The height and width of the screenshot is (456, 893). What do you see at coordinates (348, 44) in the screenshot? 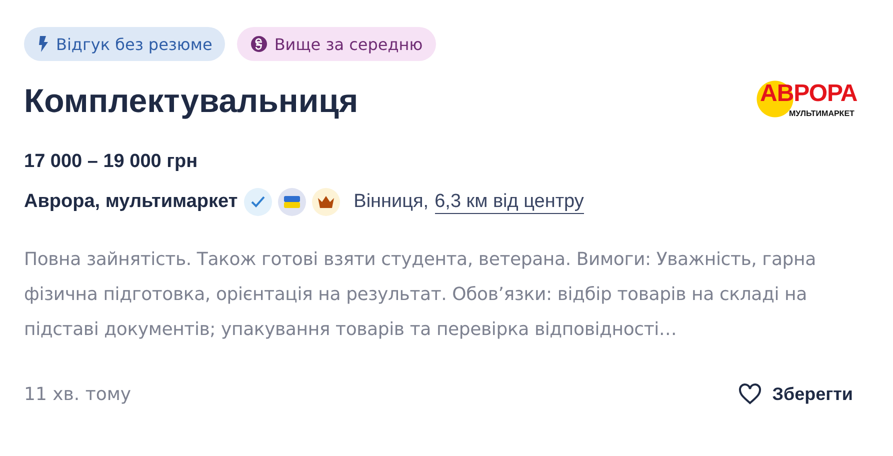
I see `tag-label: Вище за середню` at bounding box center [348, 44].